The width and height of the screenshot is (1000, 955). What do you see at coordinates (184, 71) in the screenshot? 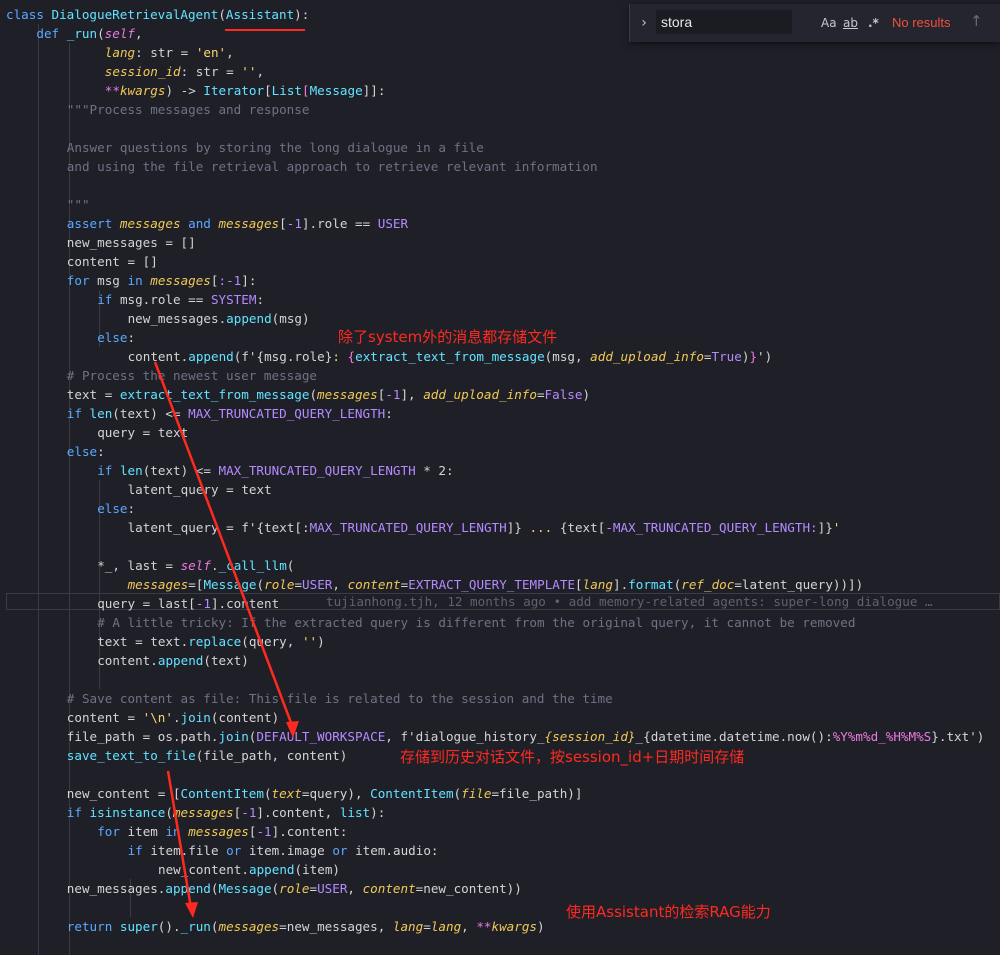
I see `code-line: session_id: str = '',` at bounding box center [184, 71].